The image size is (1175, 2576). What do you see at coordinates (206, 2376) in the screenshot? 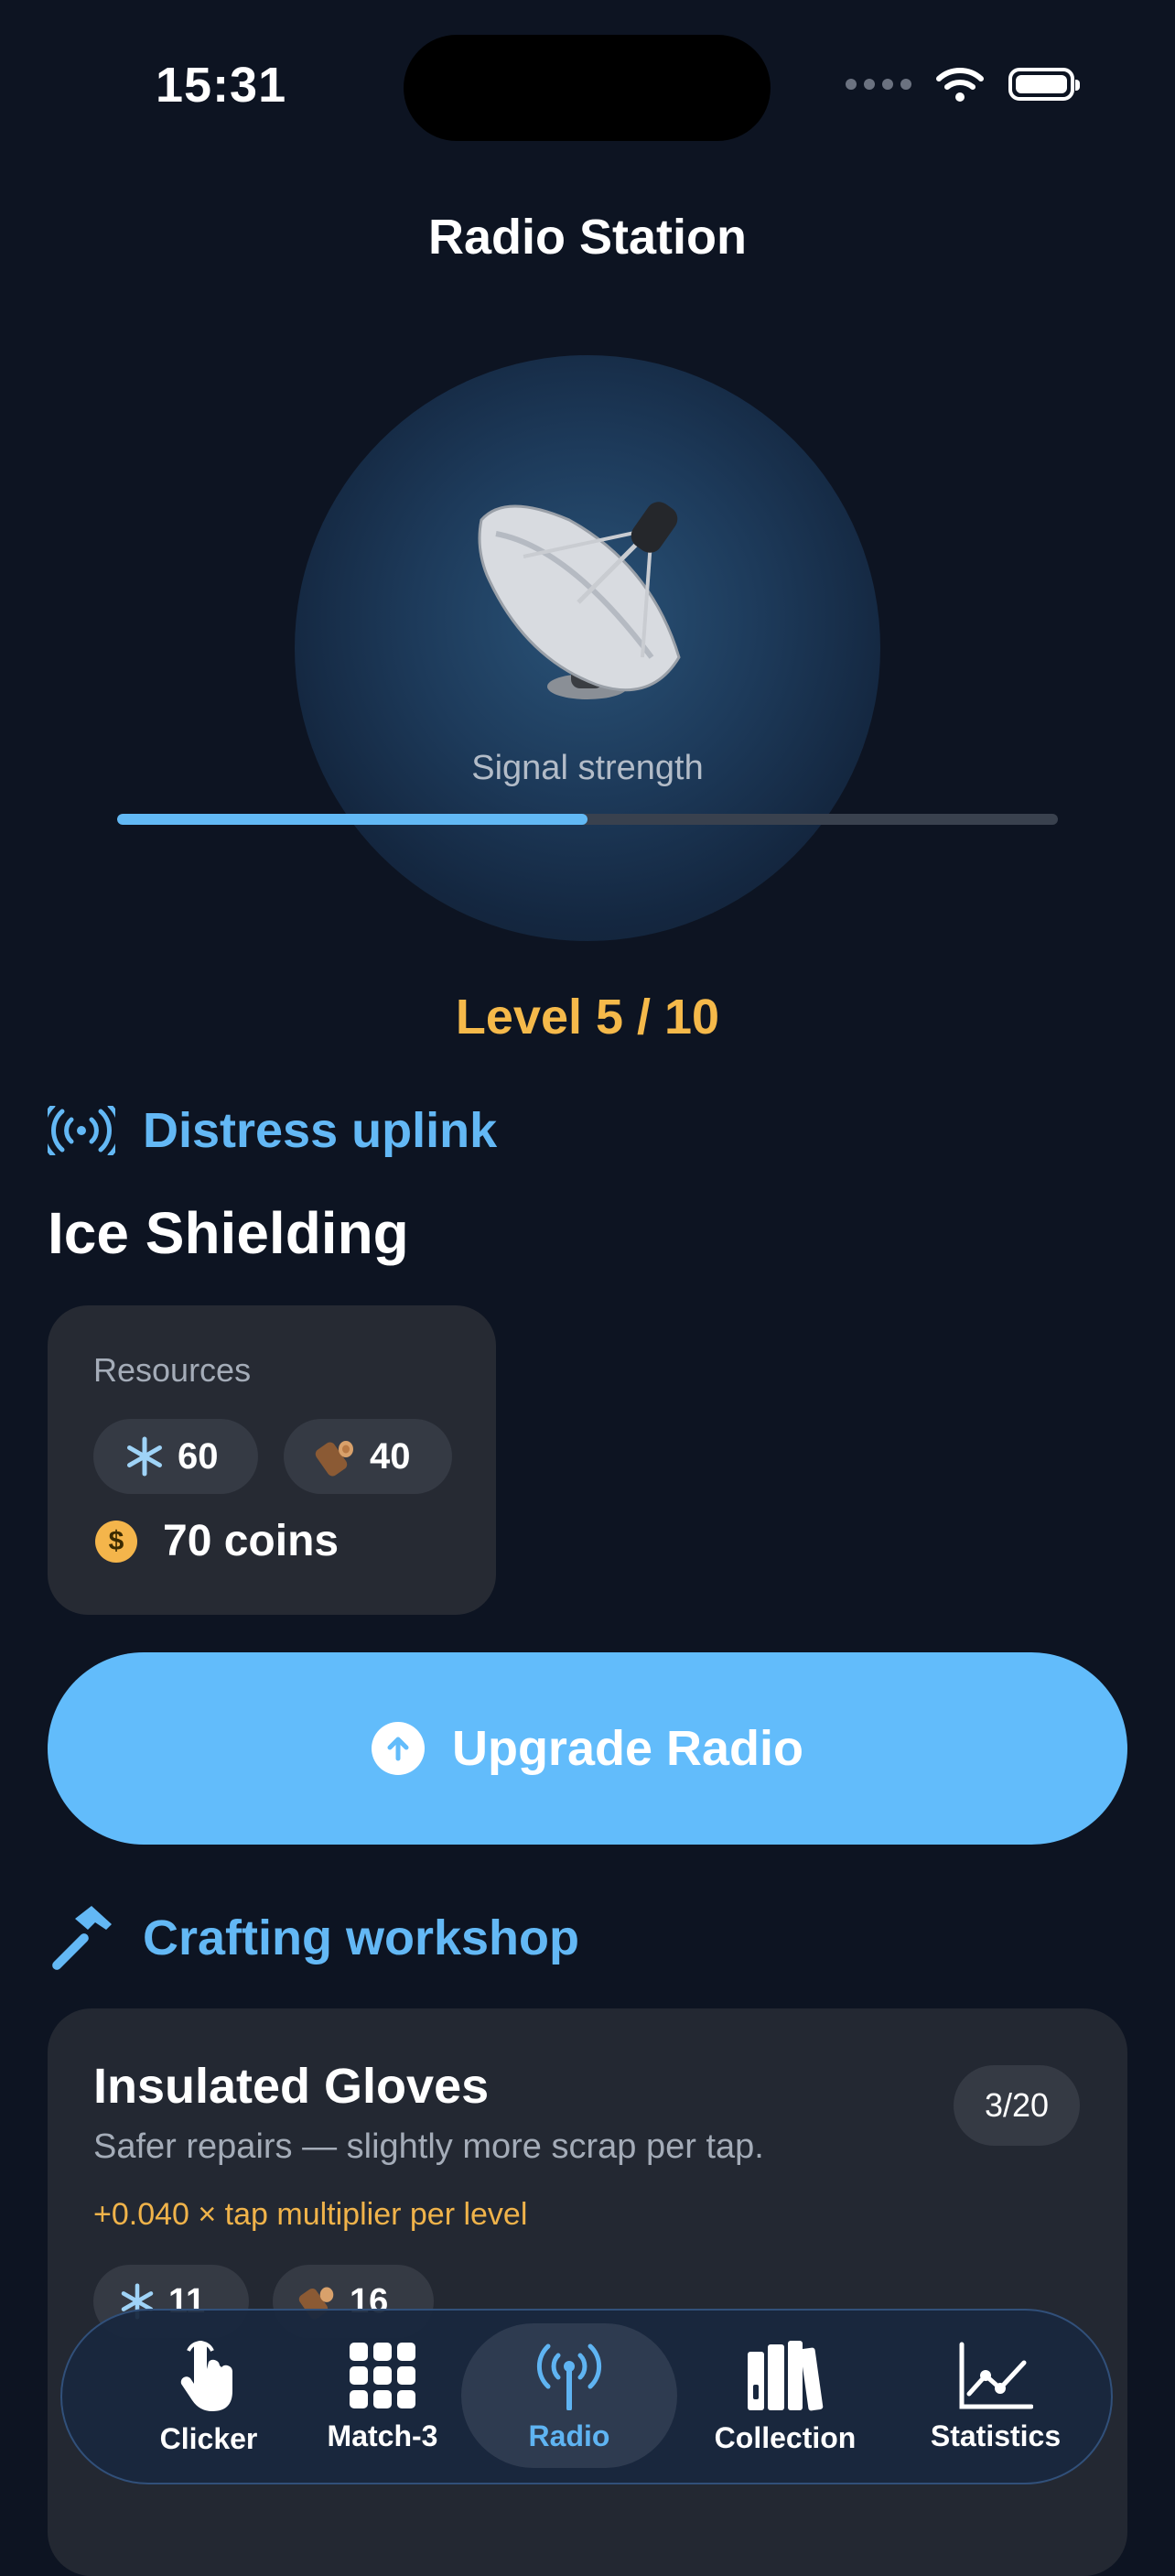
I see `hand-tap-icon` at bounding box center [206, 2376].